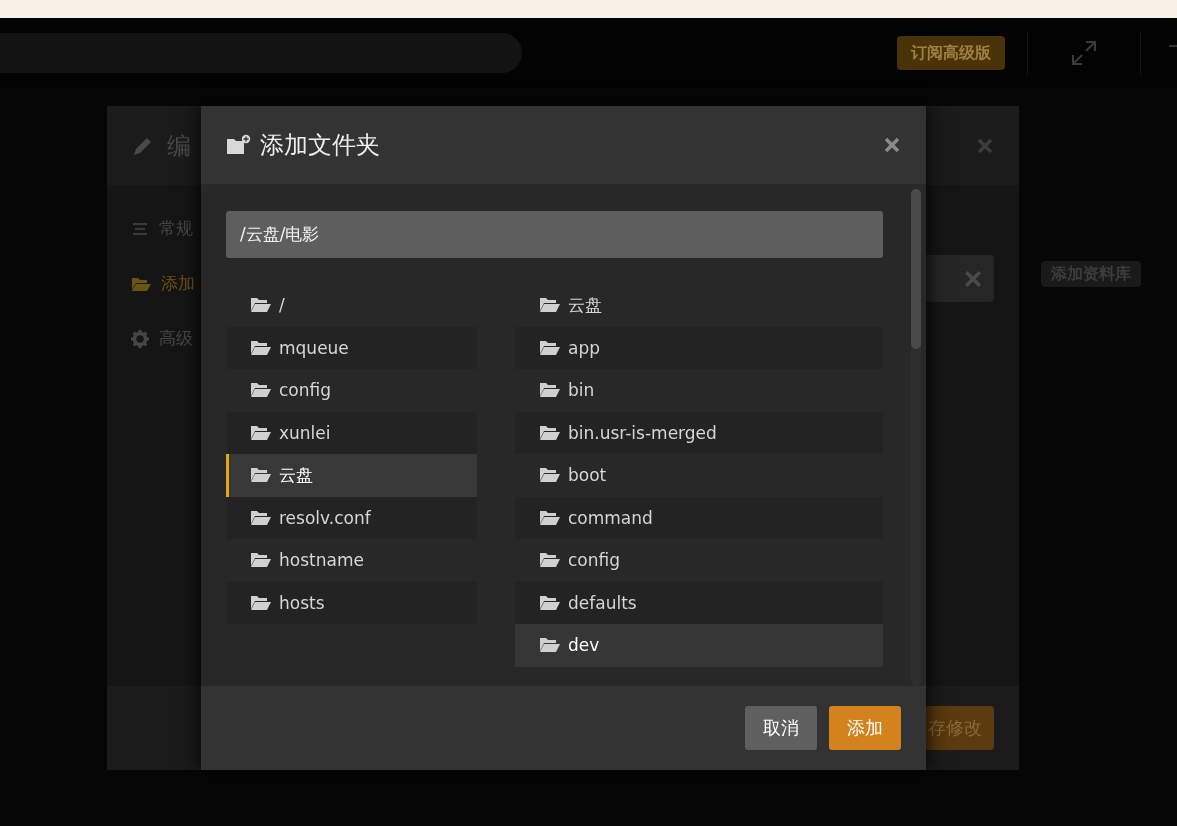  What do you see at coordinates (699, 602) in the screenshot?
I see `folder-item: defaults` at bounding box center [699, 602].